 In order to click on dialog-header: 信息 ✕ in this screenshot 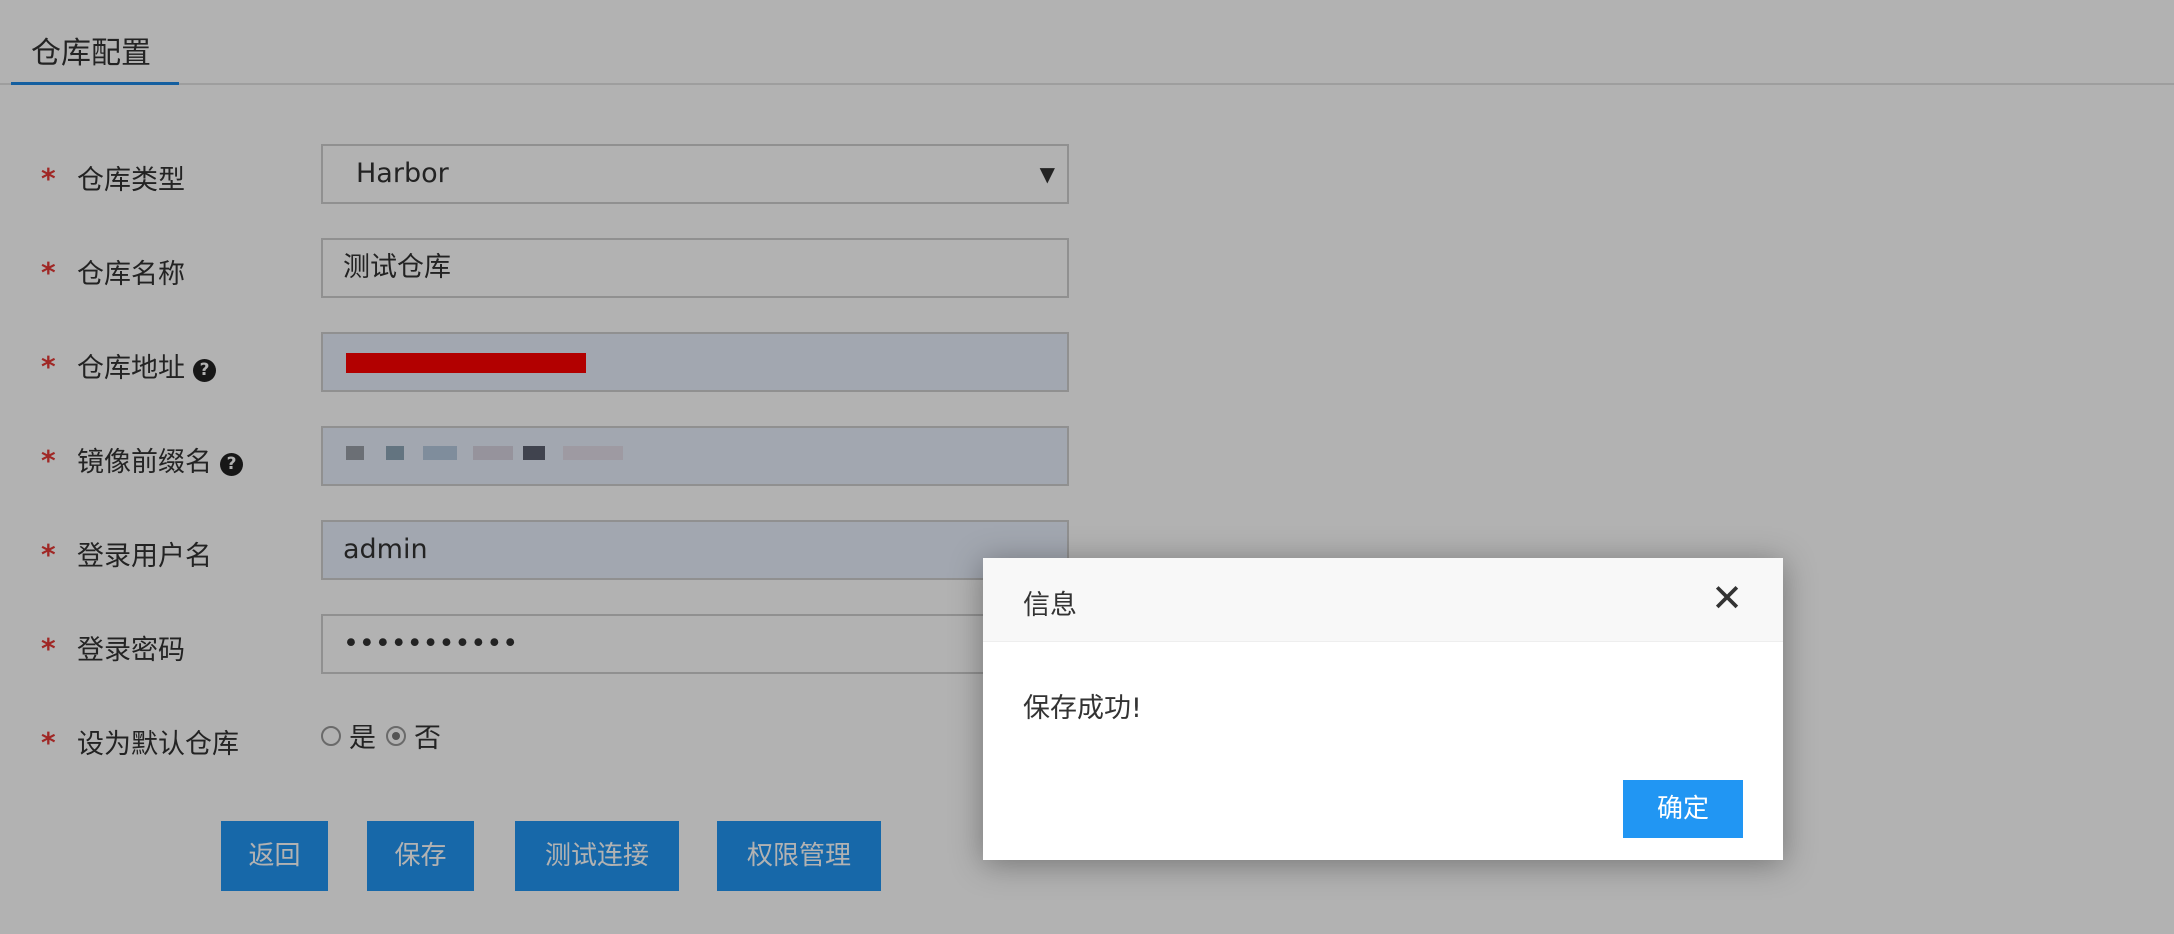, I will do `click(1383, 600)`.